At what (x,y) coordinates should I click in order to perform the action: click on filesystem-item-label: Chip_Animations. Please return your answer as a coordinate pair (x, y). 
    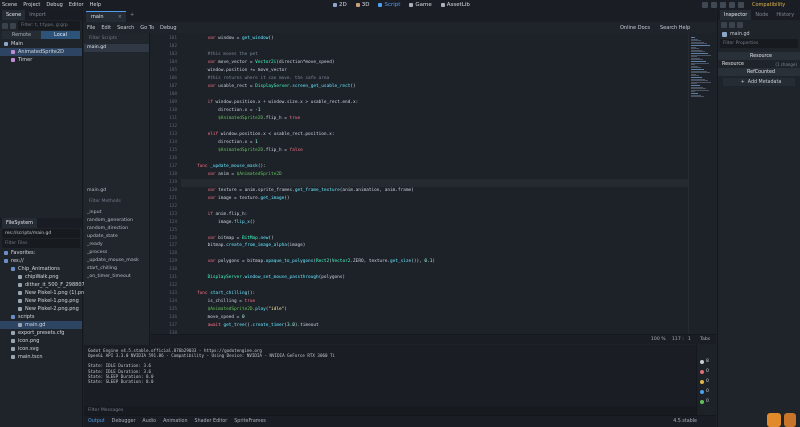
    Looking at the image, I should click on (39, 269).